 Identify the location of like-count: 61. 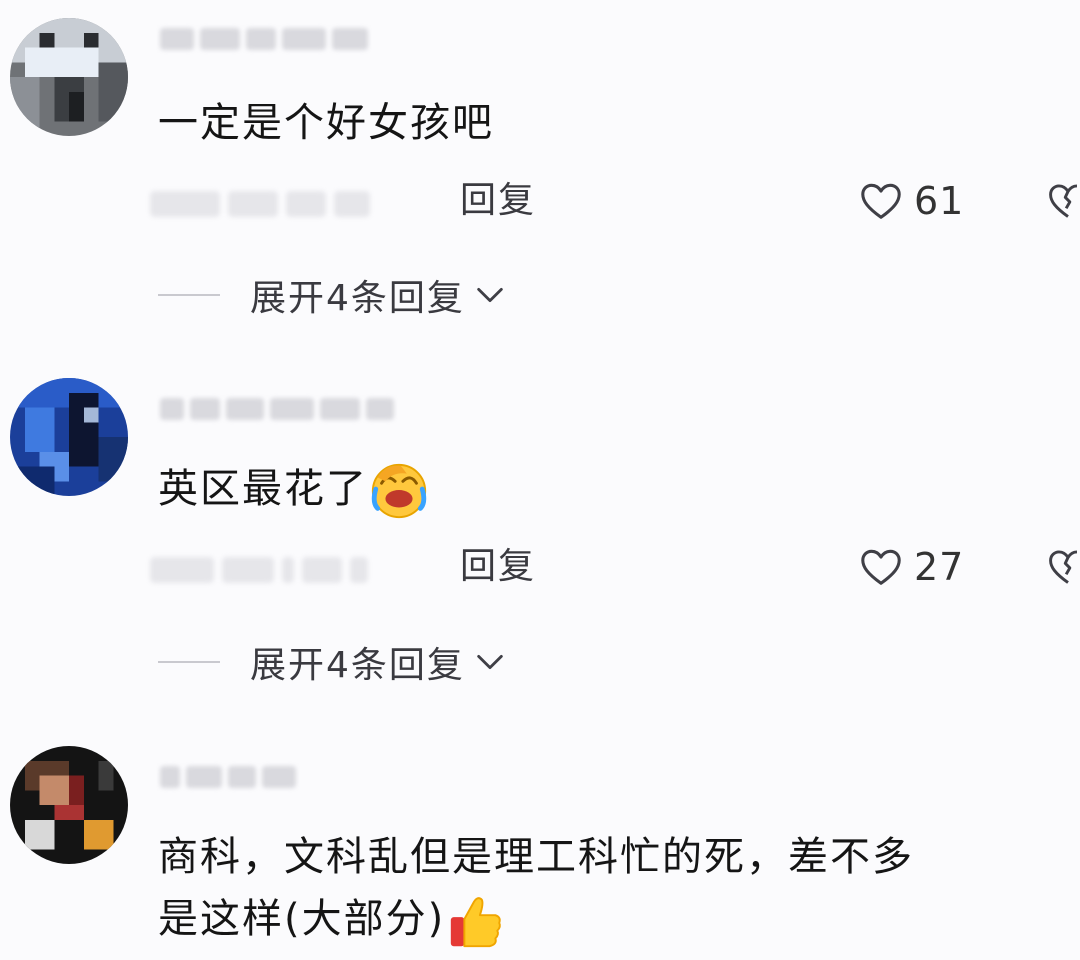
(939, 201).